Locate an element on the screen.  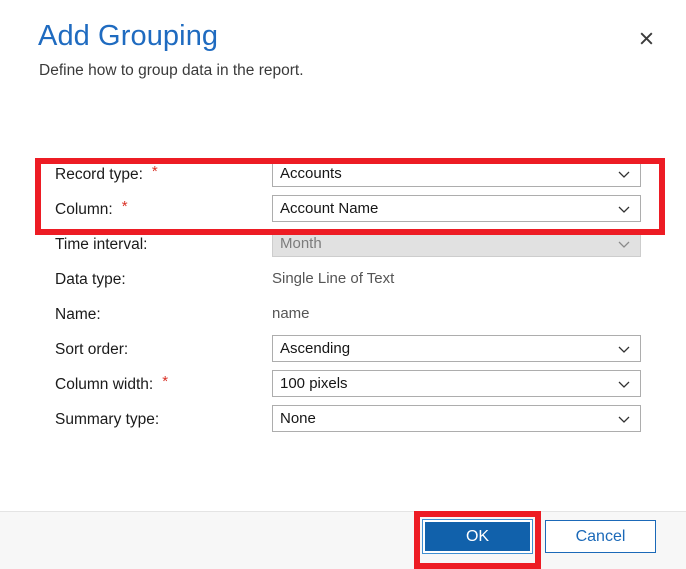
sort-order-select: Ascending is located at coordinates (456, 348).